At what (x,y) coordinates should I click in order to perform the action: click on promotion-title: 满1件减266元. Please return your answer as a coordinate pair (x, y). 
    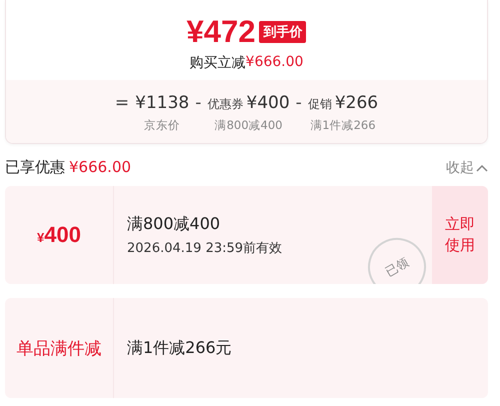
    Looking at the image, I should click on (180, 348).